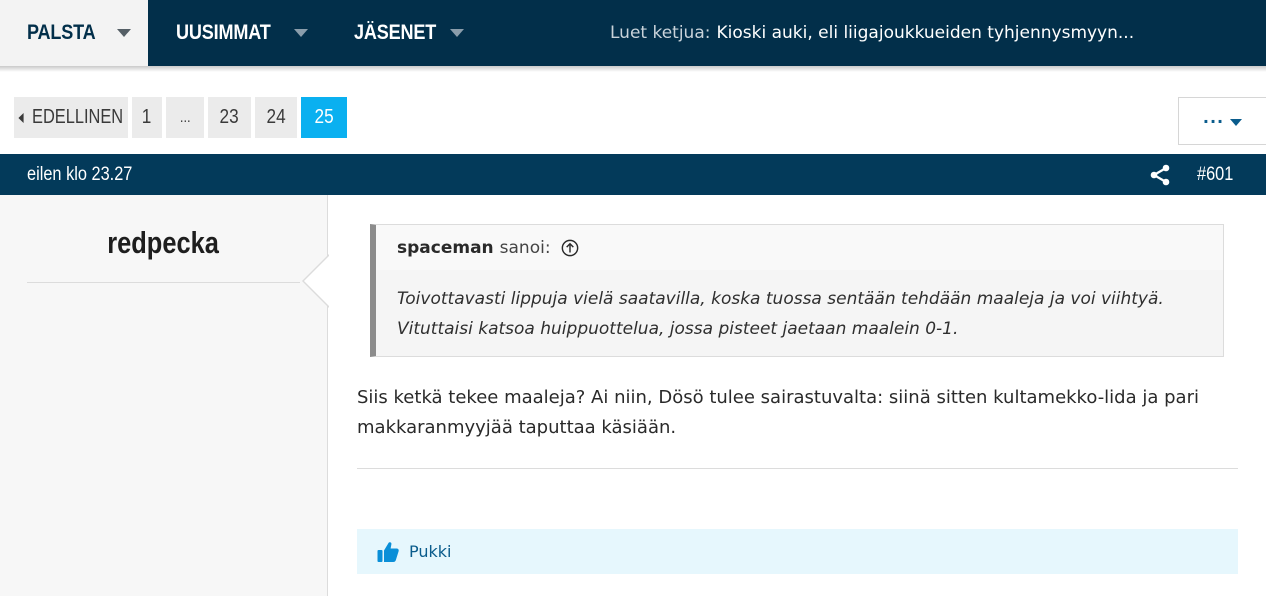 This screenshot has width=1266, height=596. I want to click on username-text: redpecka, so click(163, 242).